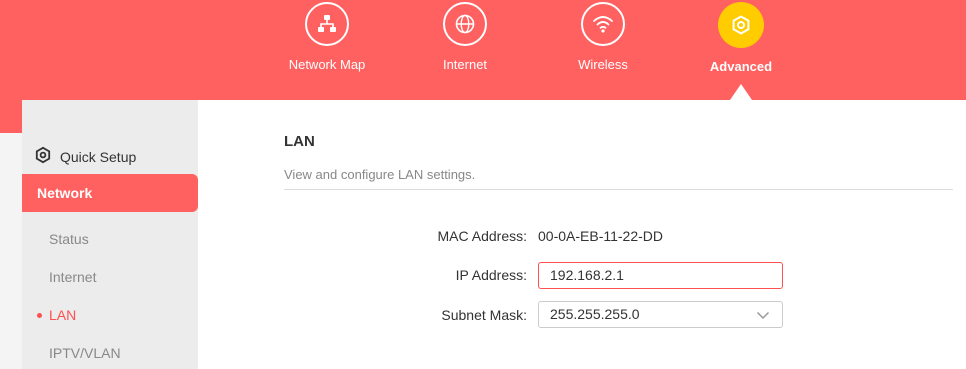  What do you see at coordinates (660, 275) in the screenshot?
I see `ip-address-input: 192.168.2.1` at bounding box center [660, 275].